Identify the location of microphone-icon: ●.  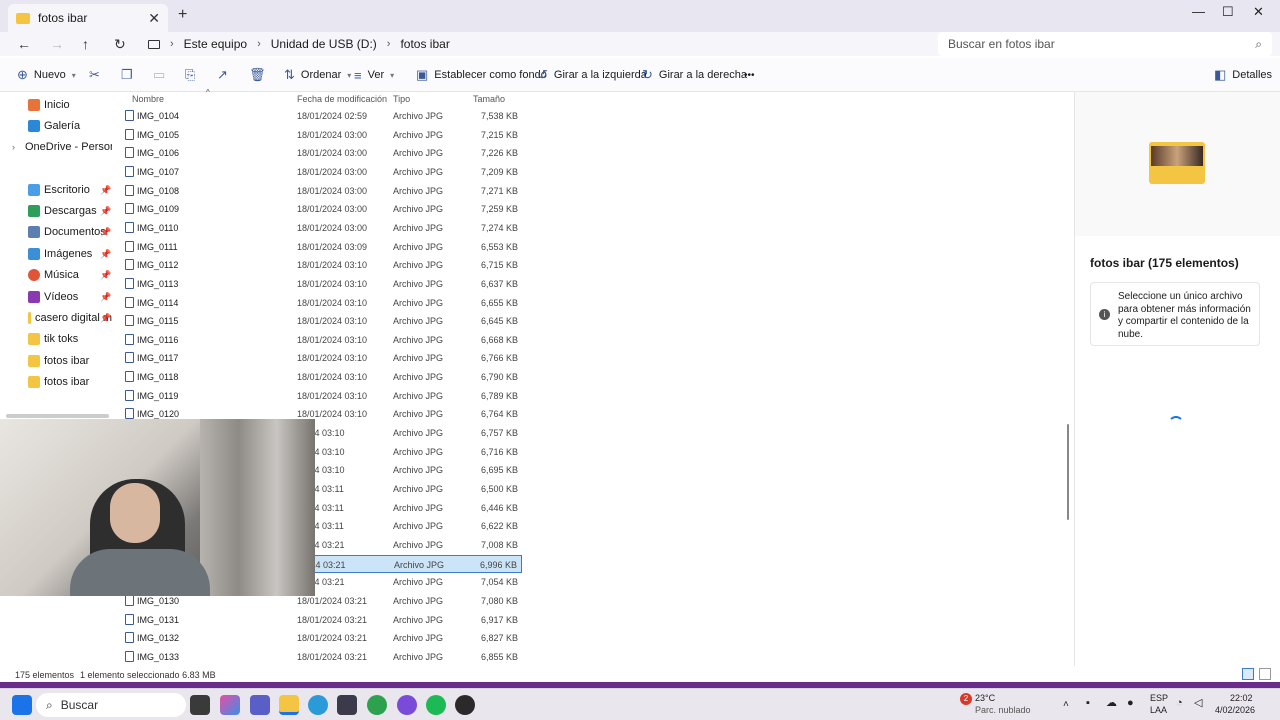
(1130, 703).